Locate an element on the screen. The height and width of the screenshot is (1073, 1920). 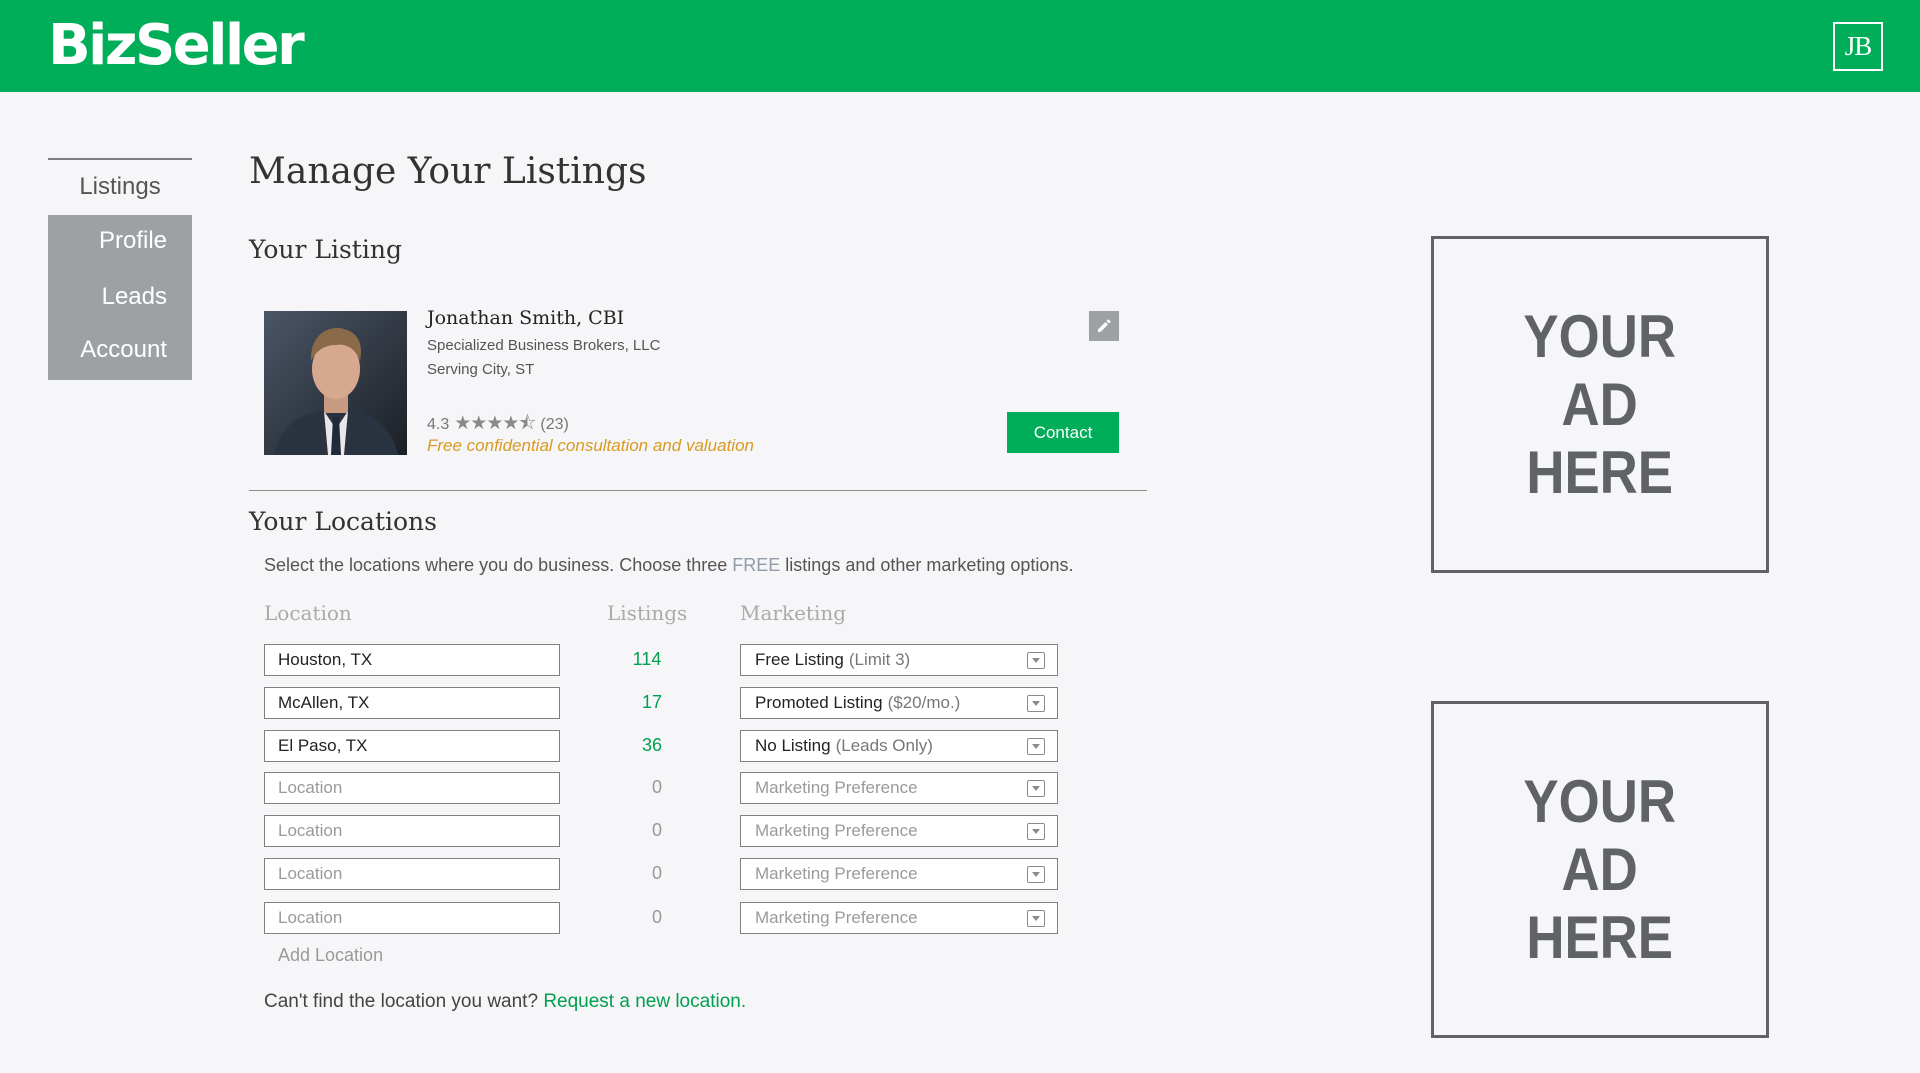
sidebar-item-account: Account is located at coordinates (120, 350).